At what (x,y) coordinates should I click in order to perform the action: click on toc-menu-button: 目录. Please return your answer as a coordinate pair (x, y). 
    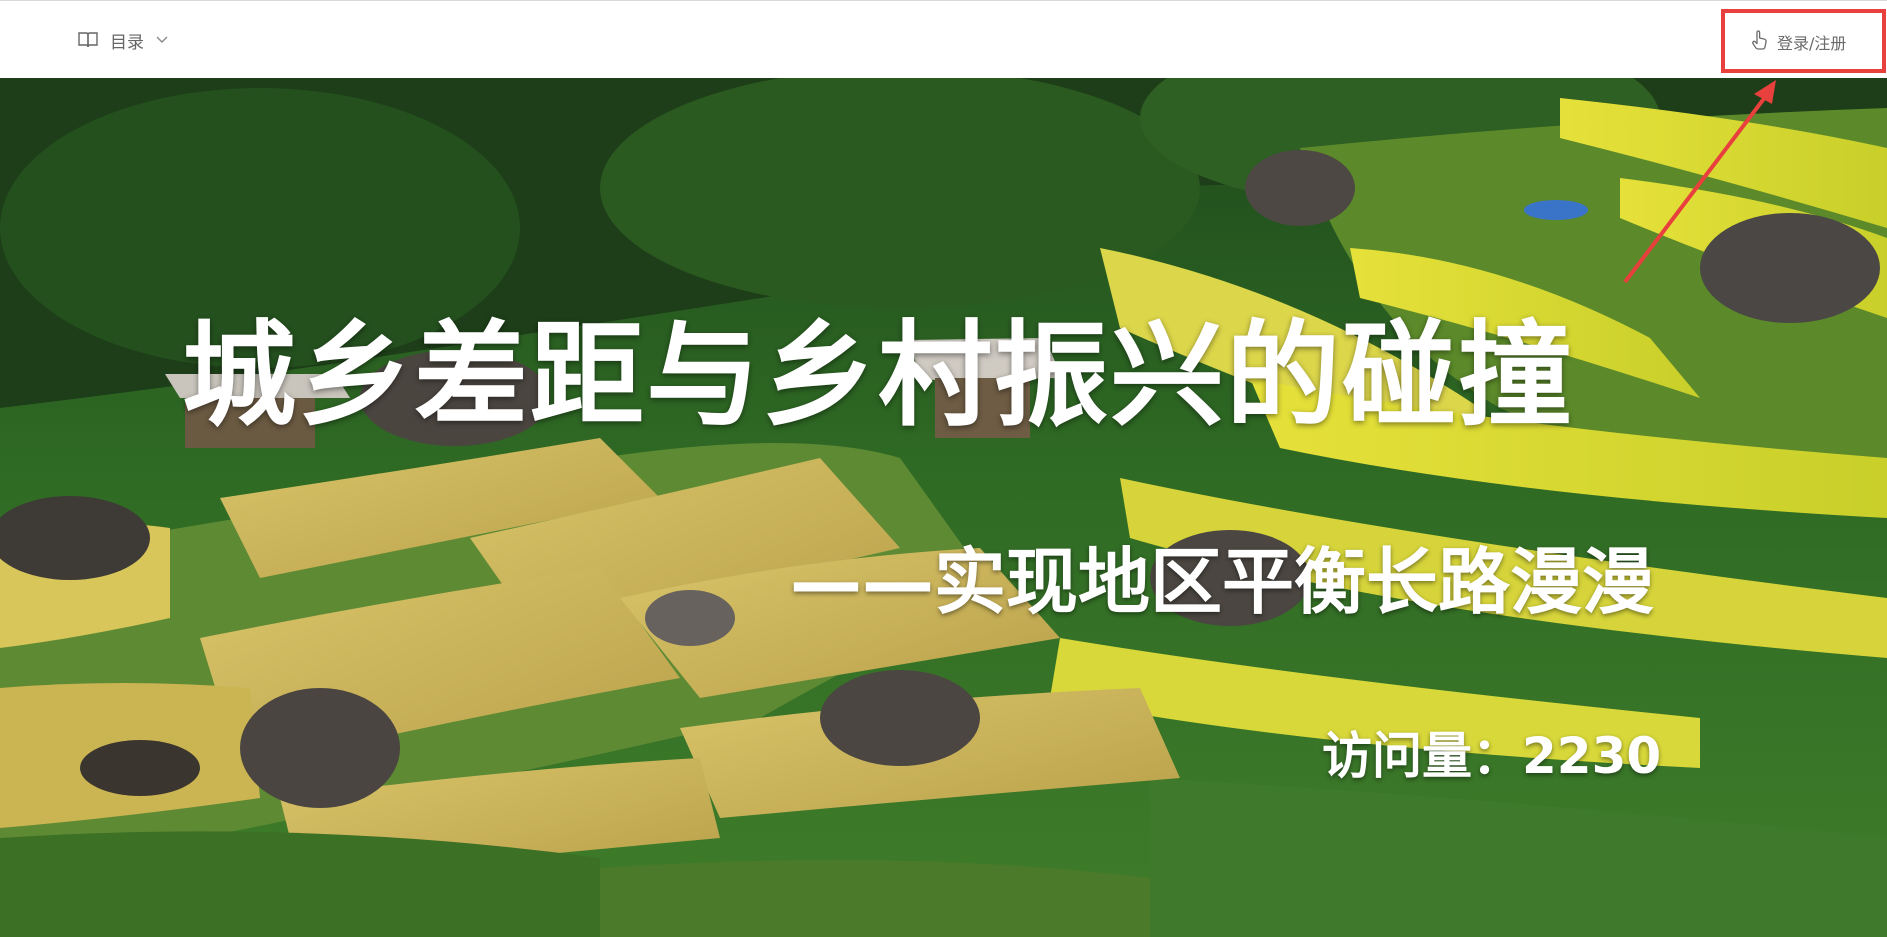
    Looking at the image, I should click on (123, 40).